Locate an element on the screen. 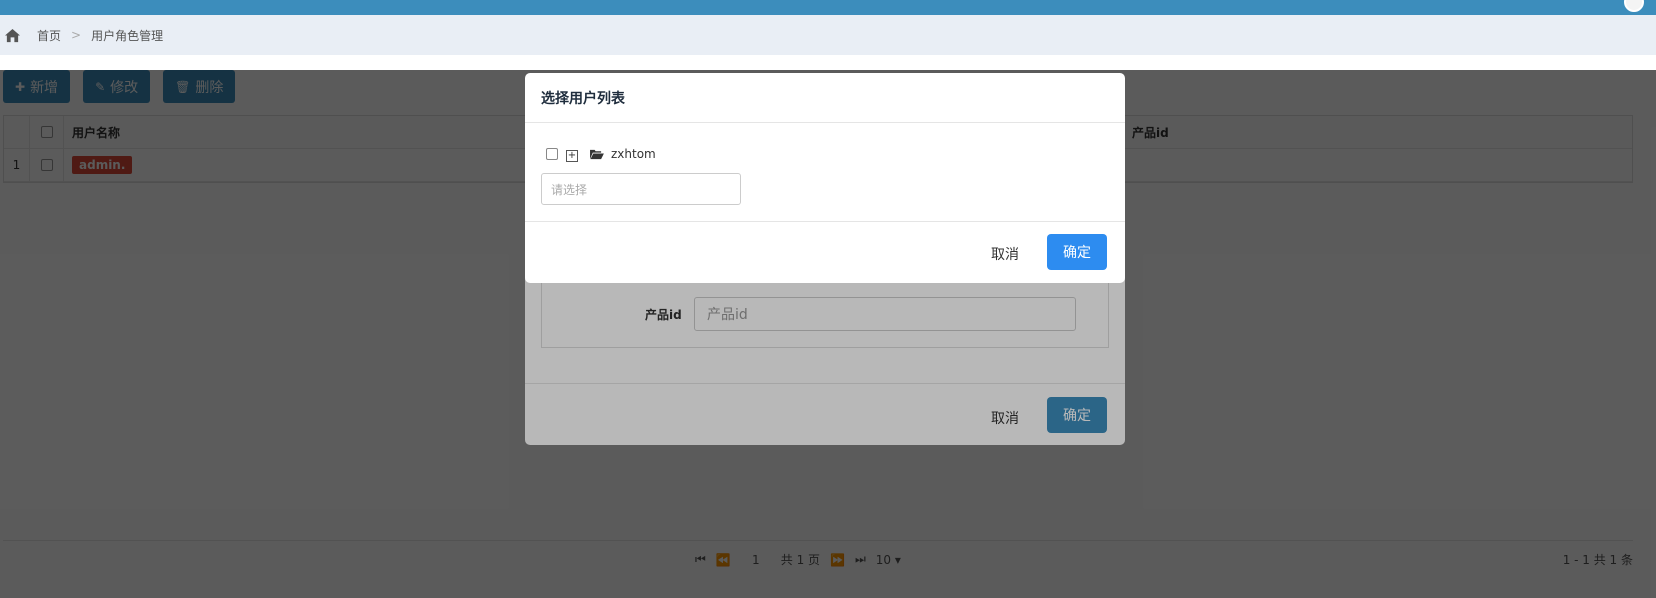 The height and width of the screenshot is (598, 1656). breadcrumb: 首页 > 用户角色管理 is located at coordinates (828, 35).